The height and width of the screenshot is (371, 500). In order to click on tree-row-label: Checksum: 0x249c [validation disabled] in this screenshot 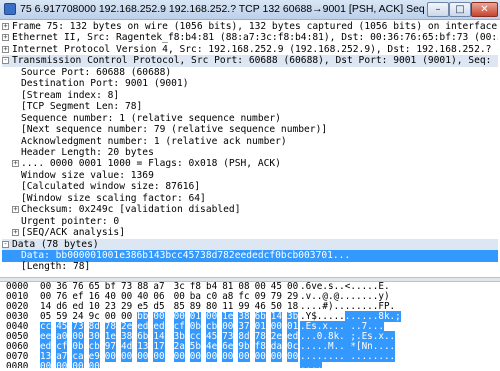, I will do `click(131, 210)`.